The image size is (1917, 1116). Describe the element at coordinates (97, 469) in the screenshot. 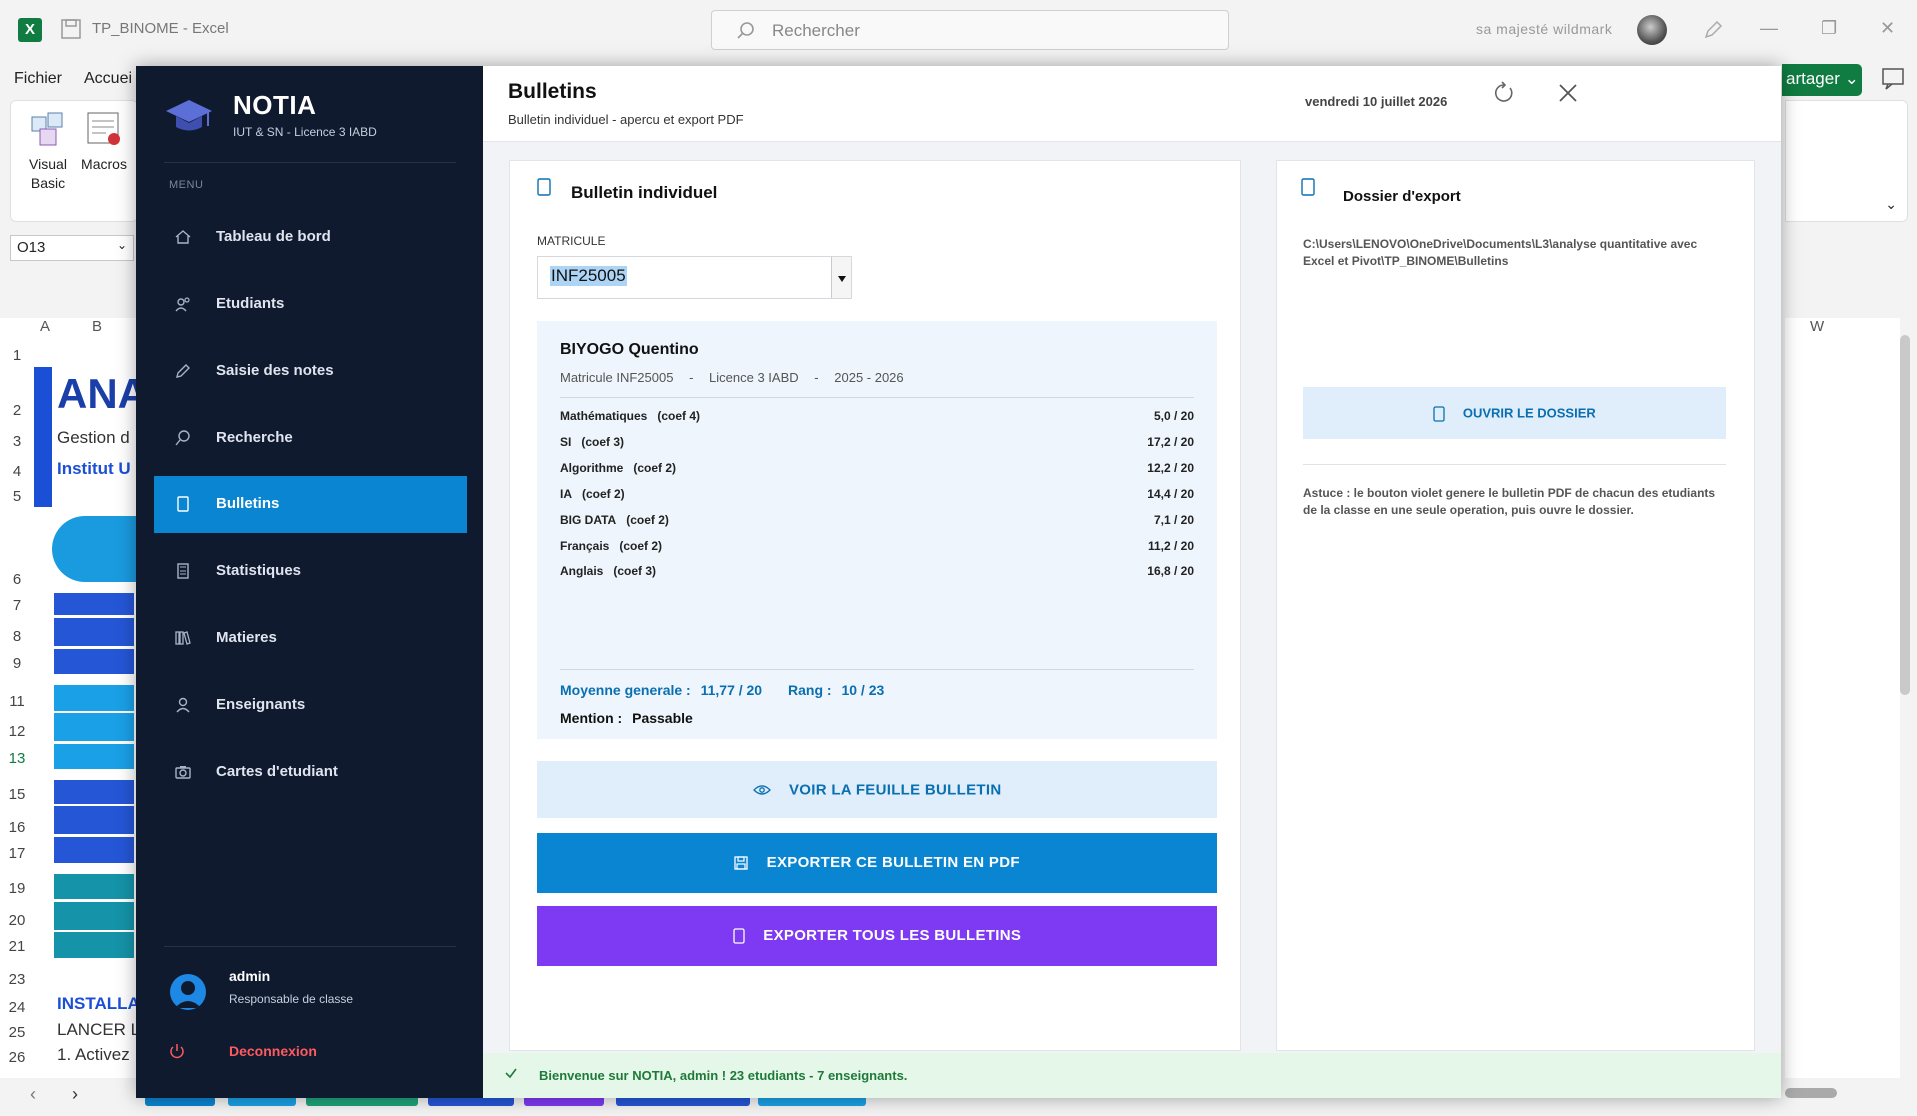

I see `cell-institut: Institut U` at that location.